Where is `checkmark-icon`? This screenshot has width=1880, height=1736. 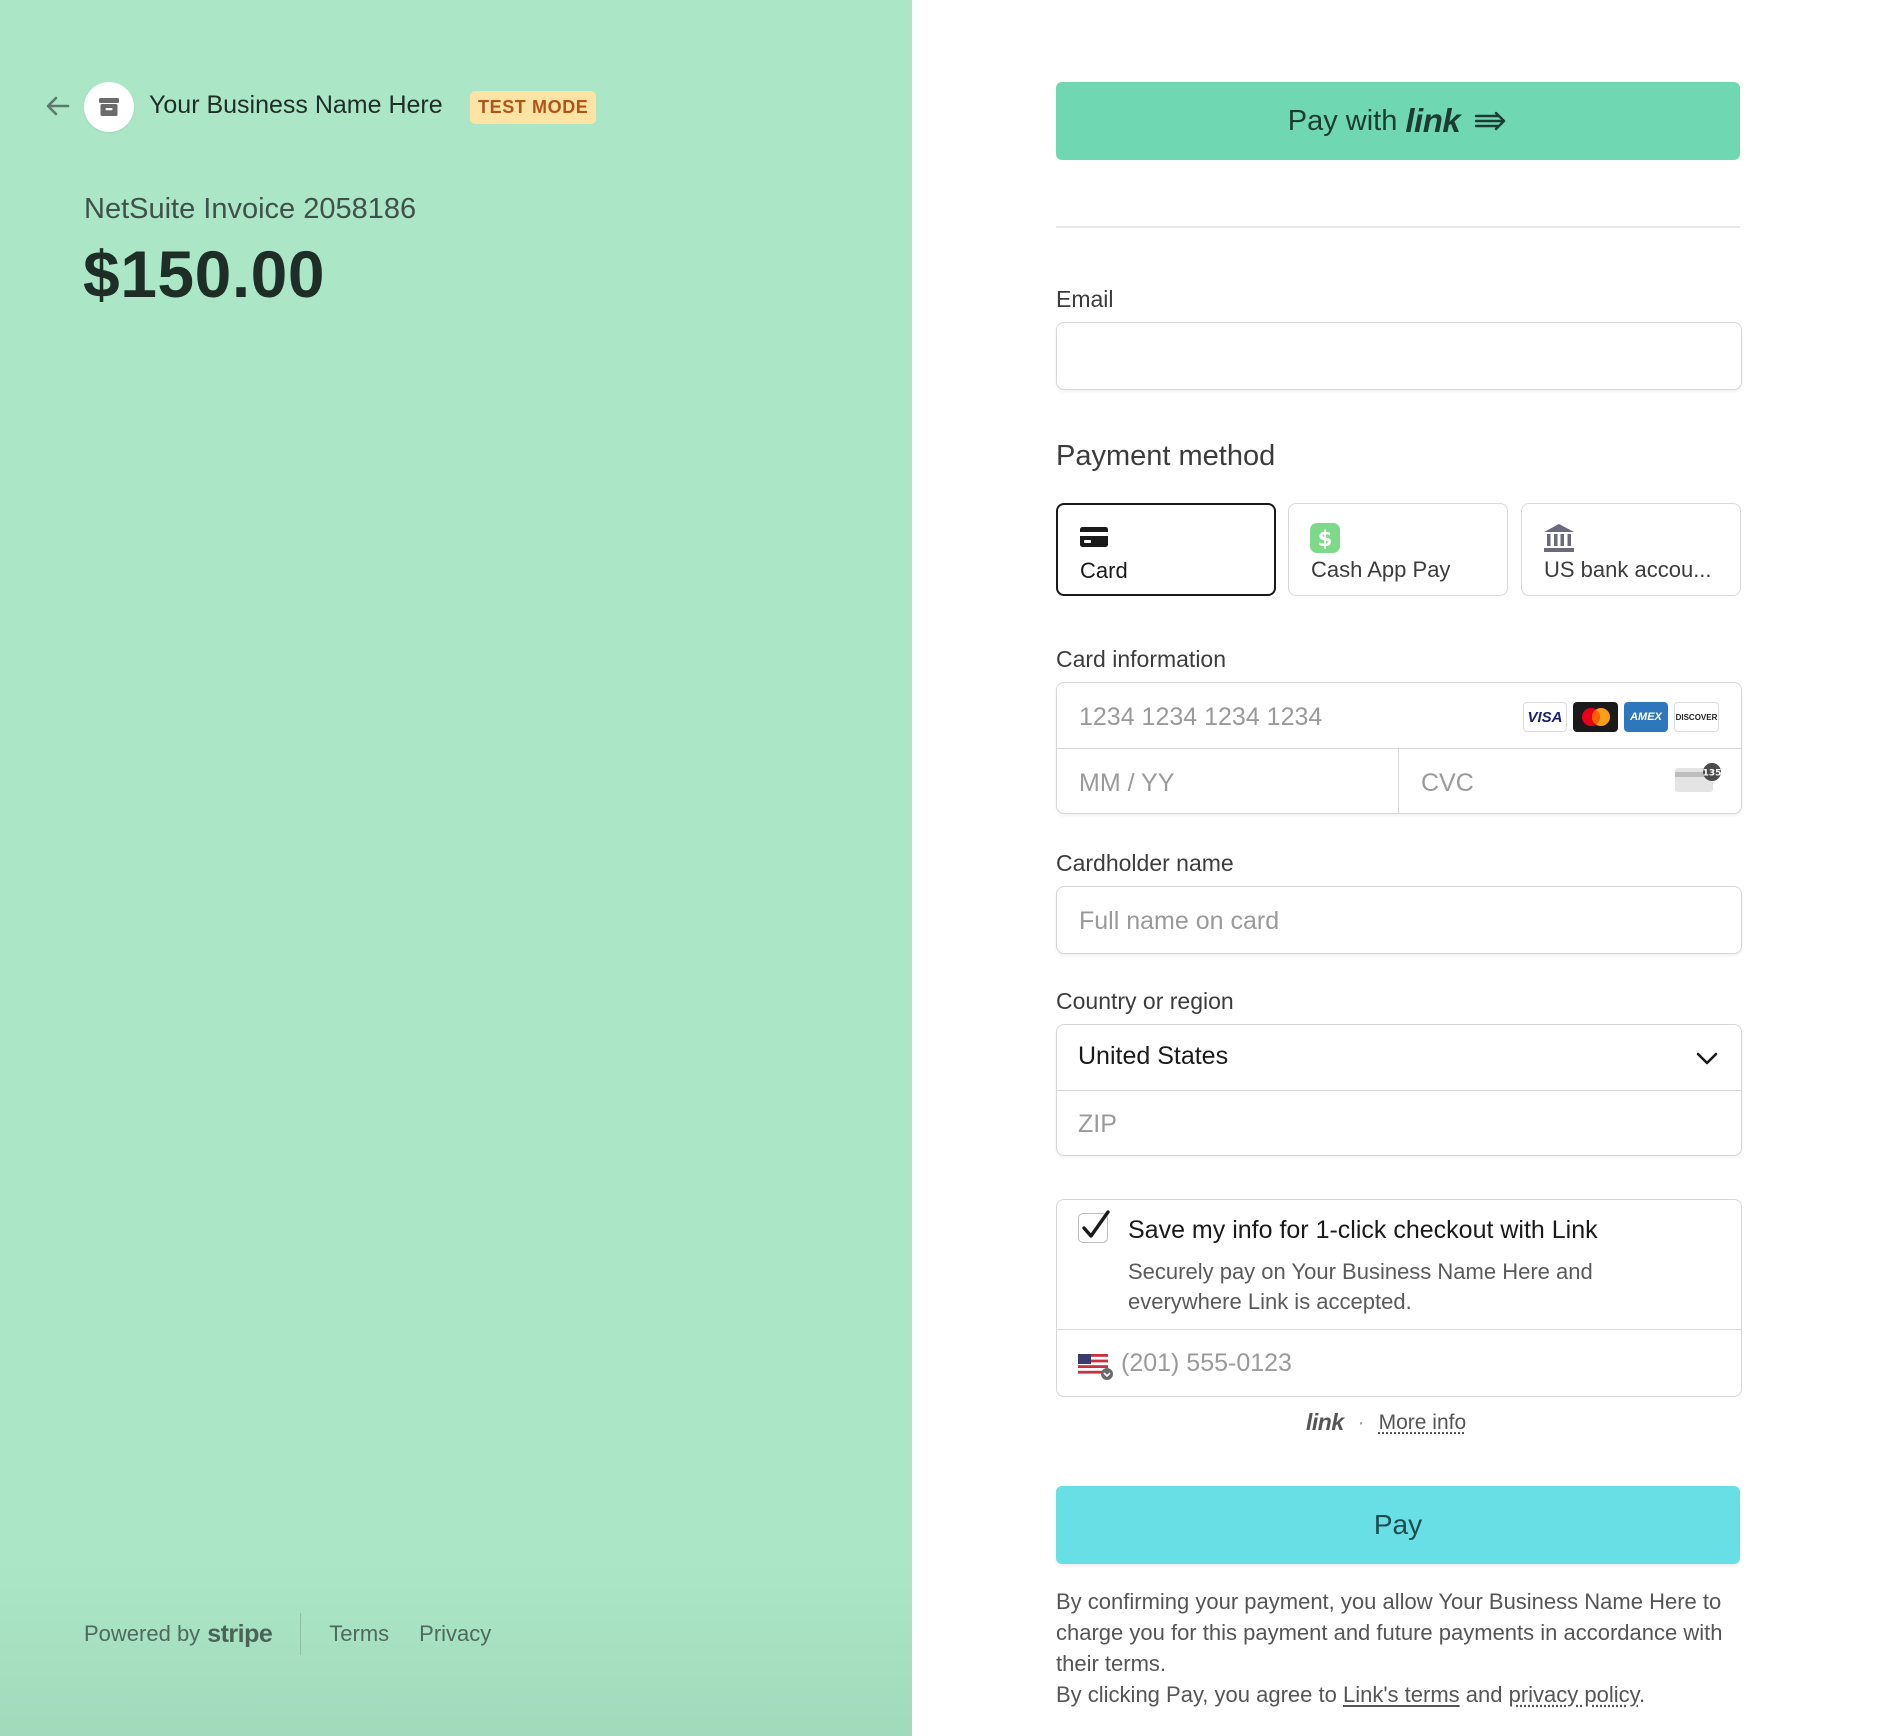 checkmark-icon is located at coordinates (1096, 1224).